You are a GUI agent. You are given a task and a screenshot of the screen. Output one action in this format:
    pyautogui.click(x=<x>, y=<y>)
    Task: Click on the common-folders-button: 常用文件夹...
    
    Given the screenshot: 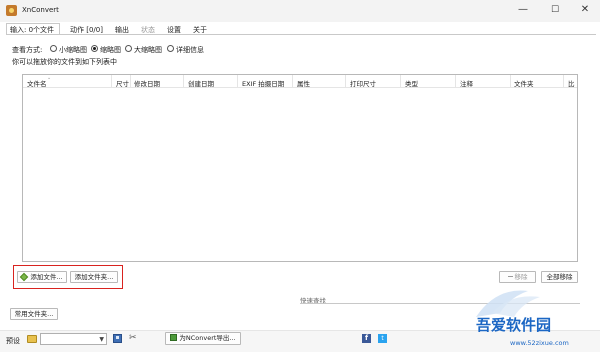 What is the action you would take?
    pyautogui.click(x=34, y=314)
    